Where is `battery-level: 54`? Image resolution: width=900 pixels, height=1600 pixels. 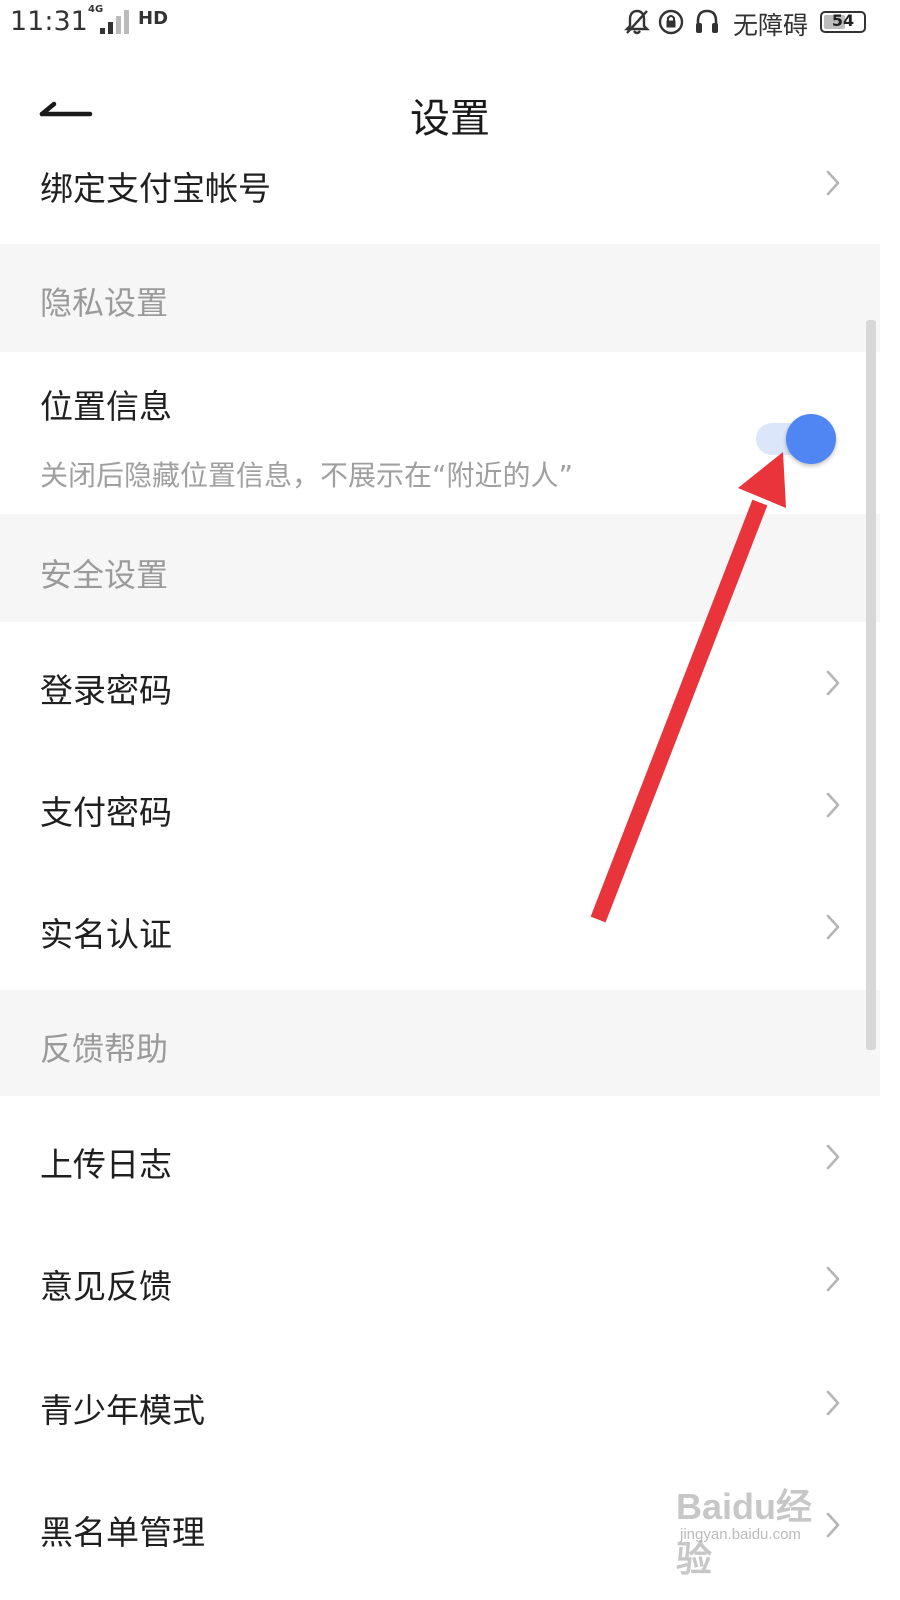 battery-level: 54 is located at coordinates (843, 20).